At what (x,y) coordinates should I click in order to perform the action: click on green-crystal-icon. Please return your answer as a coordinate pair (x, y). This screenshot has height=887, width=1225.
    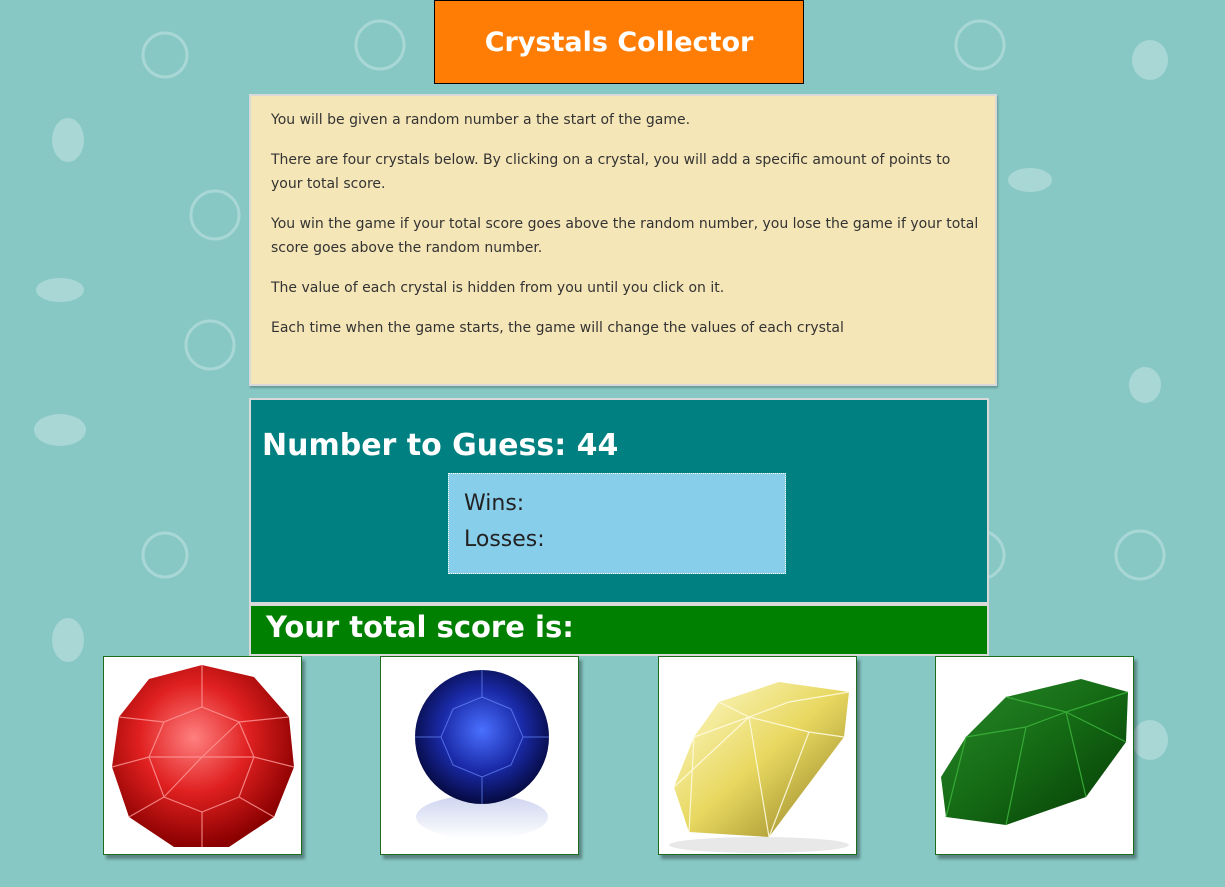
    Looking at the image, I should click on (1035, 752).